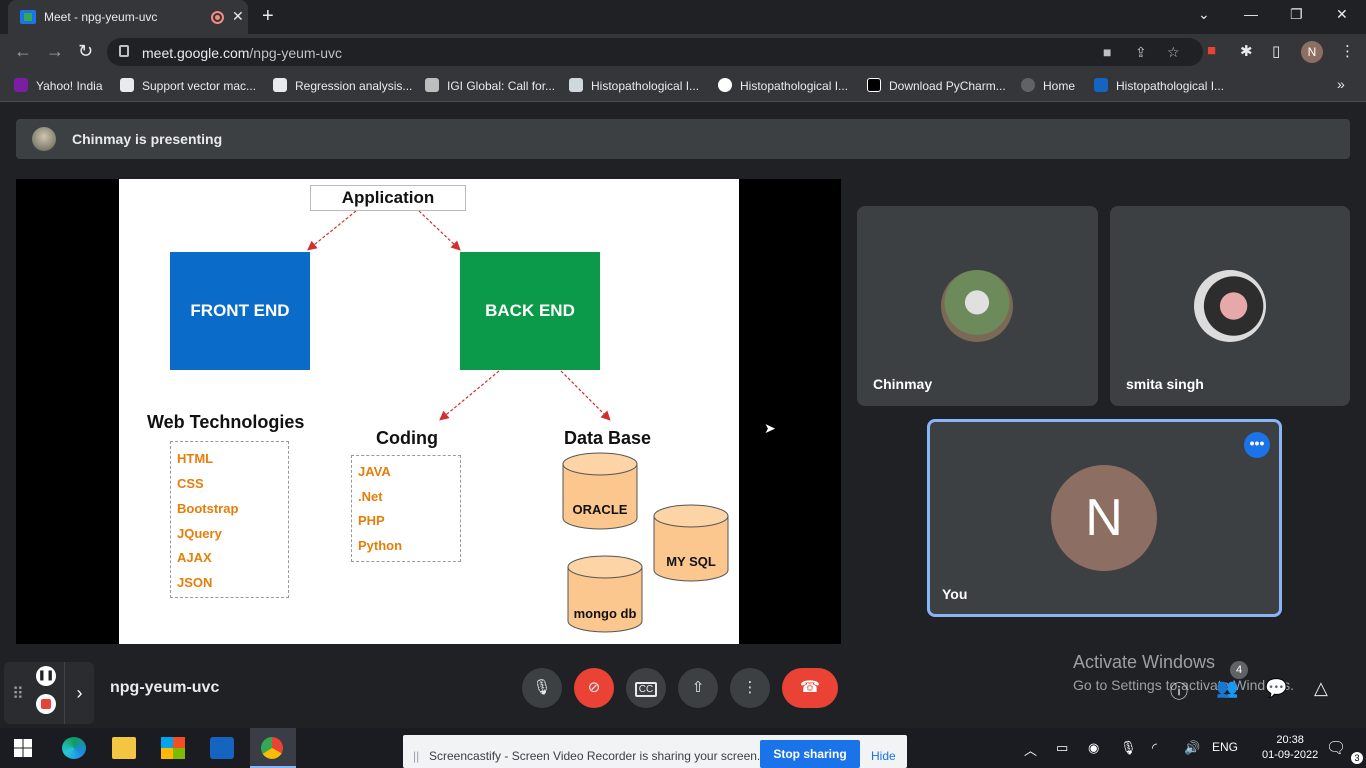 The height and width of the screenshot is (768, 1366). Describe the element at coordinates (1246, 51) in the screenshot. I see `extensions-puzzle-icon: ✱` at that location.